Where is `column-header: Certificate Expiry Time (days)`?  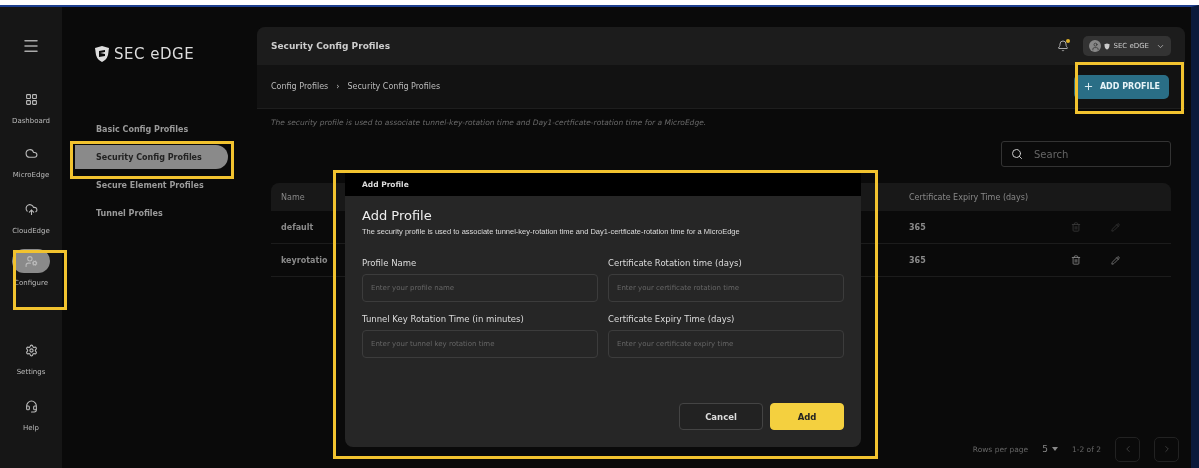
column-header: Certificate Expiry Time (days) is located at coordinates (968, 197).